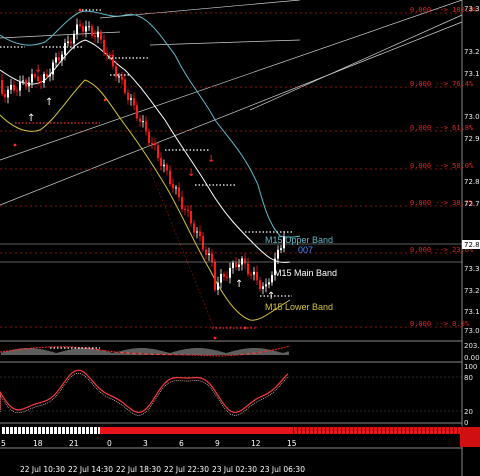  Describe the element at coordinates (3, 443) in the screenshot. I see `hour-tick-label: 5` at that location.